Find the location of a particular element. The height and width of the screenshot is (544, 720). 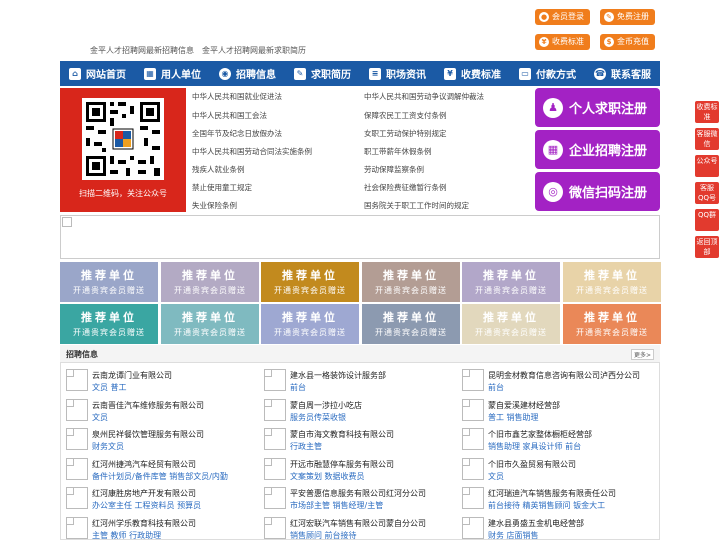

job-list-item: 蒙自市海文教育科技有限公司 行政主管 is located at coordinates (357, 440).